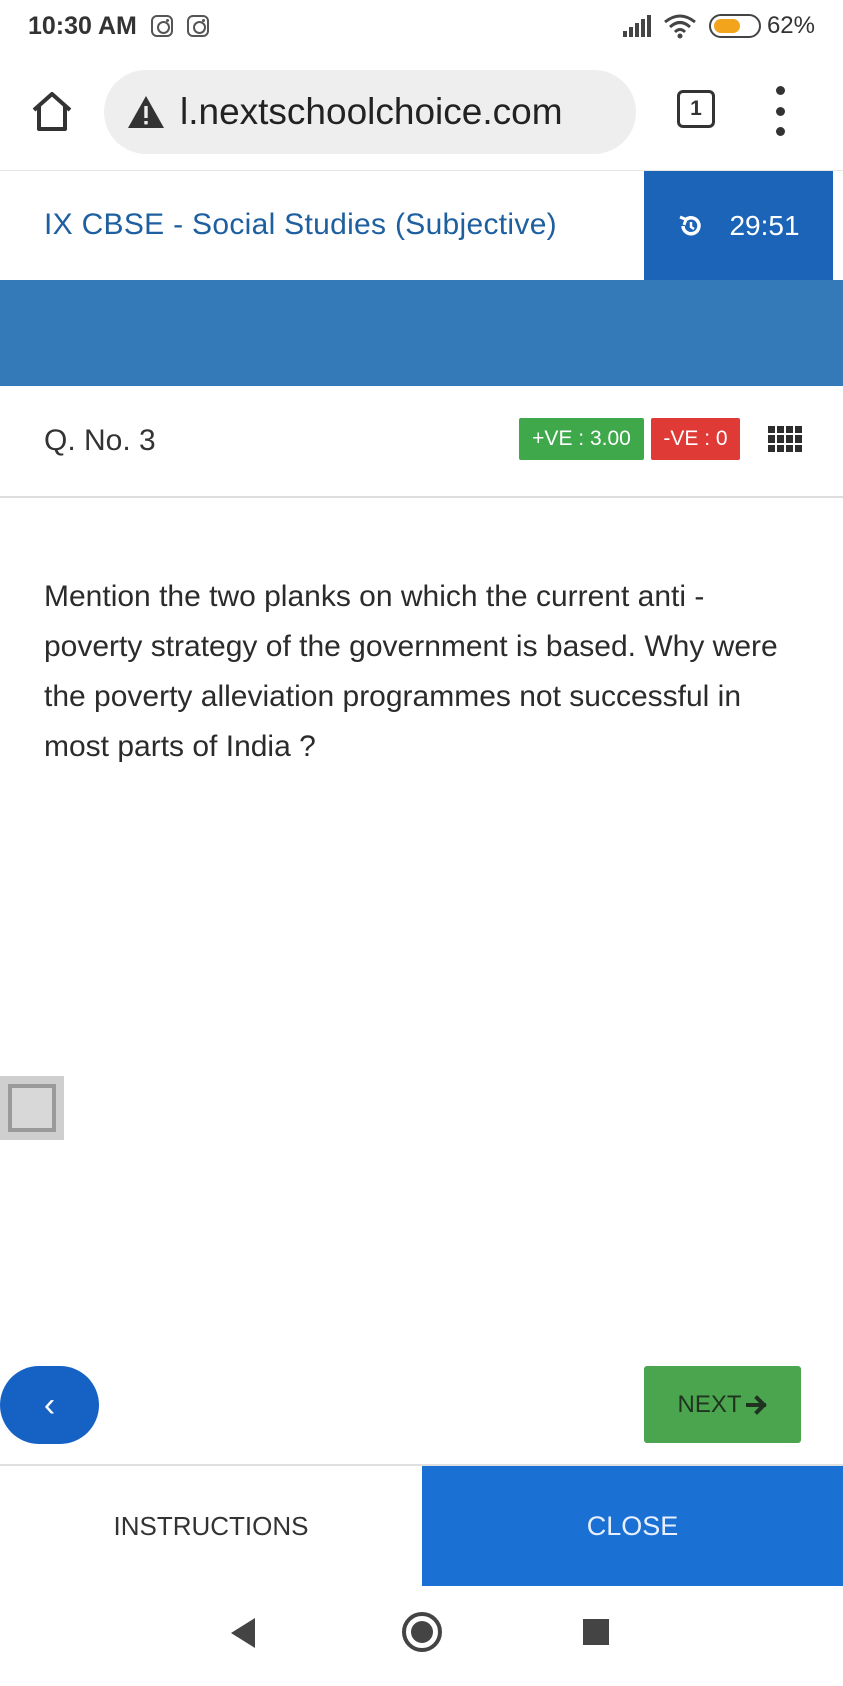 This screenshot has height=1686, width=843. What do you see at coordinates (632, 1526) in the screenshot?
I see `close-button: CLOSE` at bounding box center [632, 1526].